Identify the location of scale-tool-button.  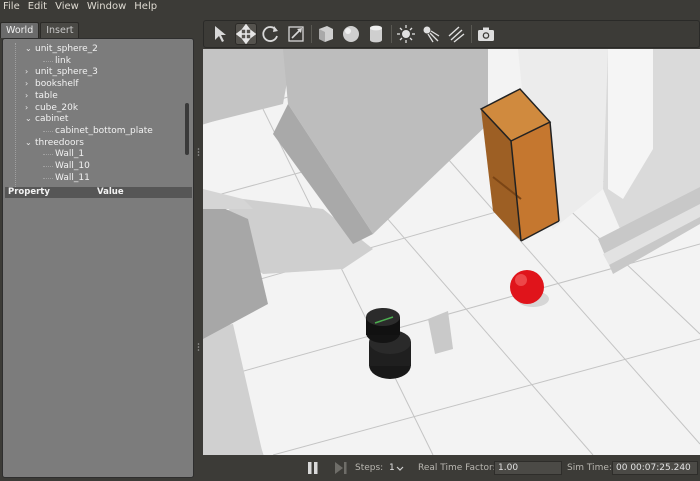
(296, 34).